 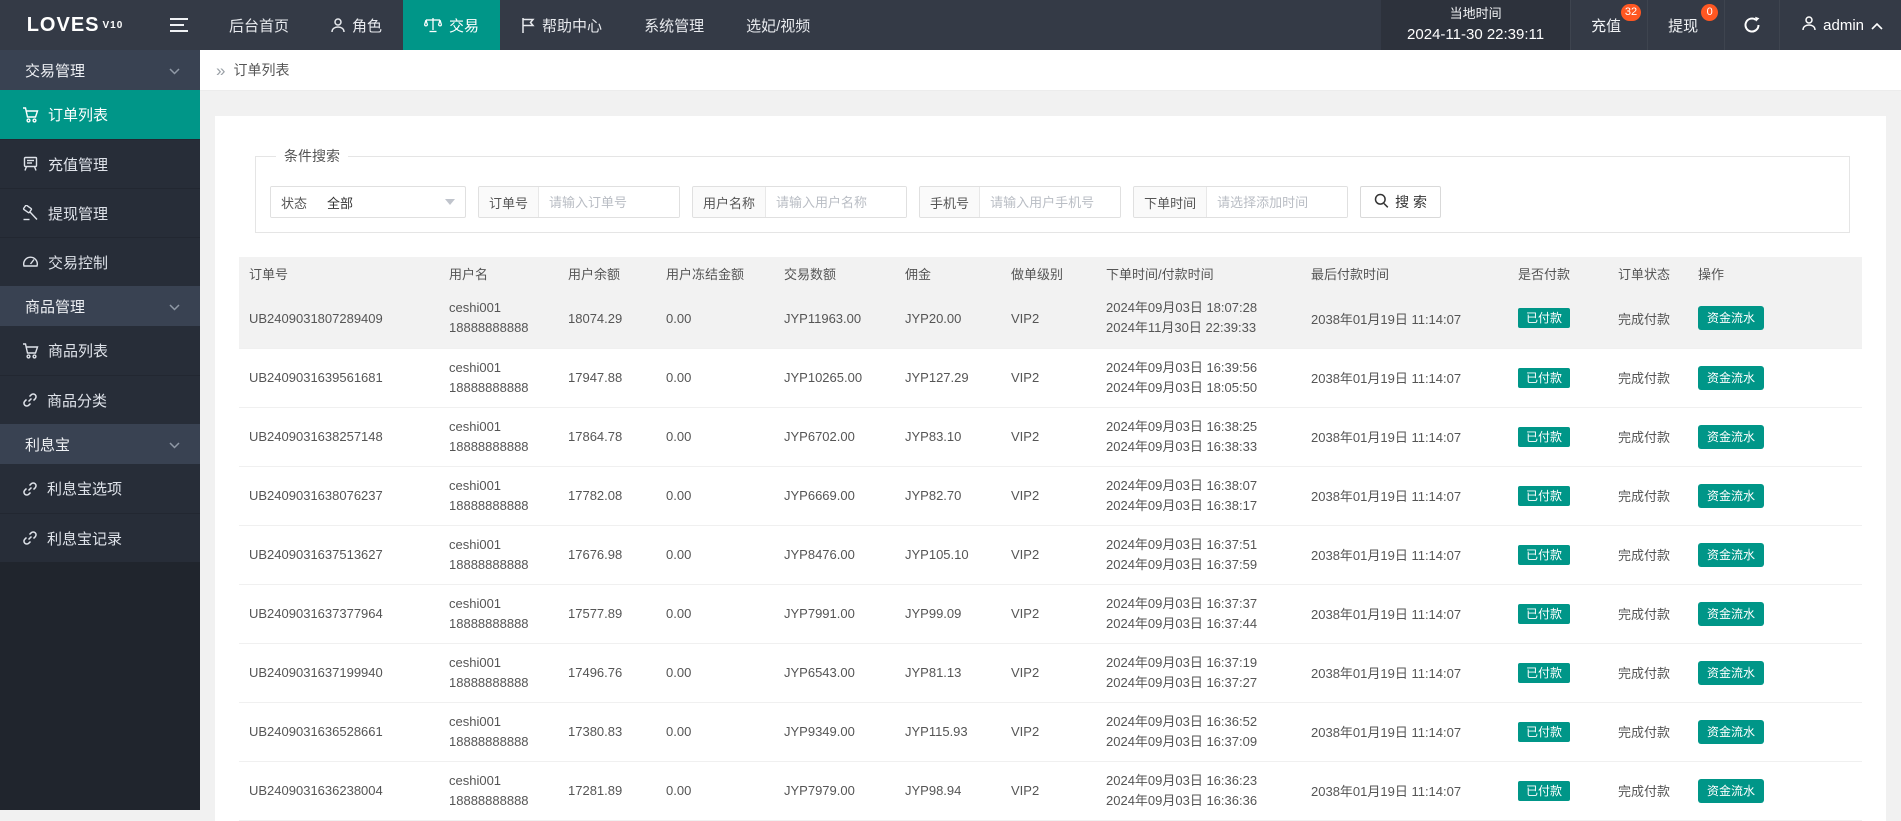 What do you see at coordinates (1404, 273) in the screenshot?
I see `column-header: 最后付款时间` at bounding box center [1404, 273].